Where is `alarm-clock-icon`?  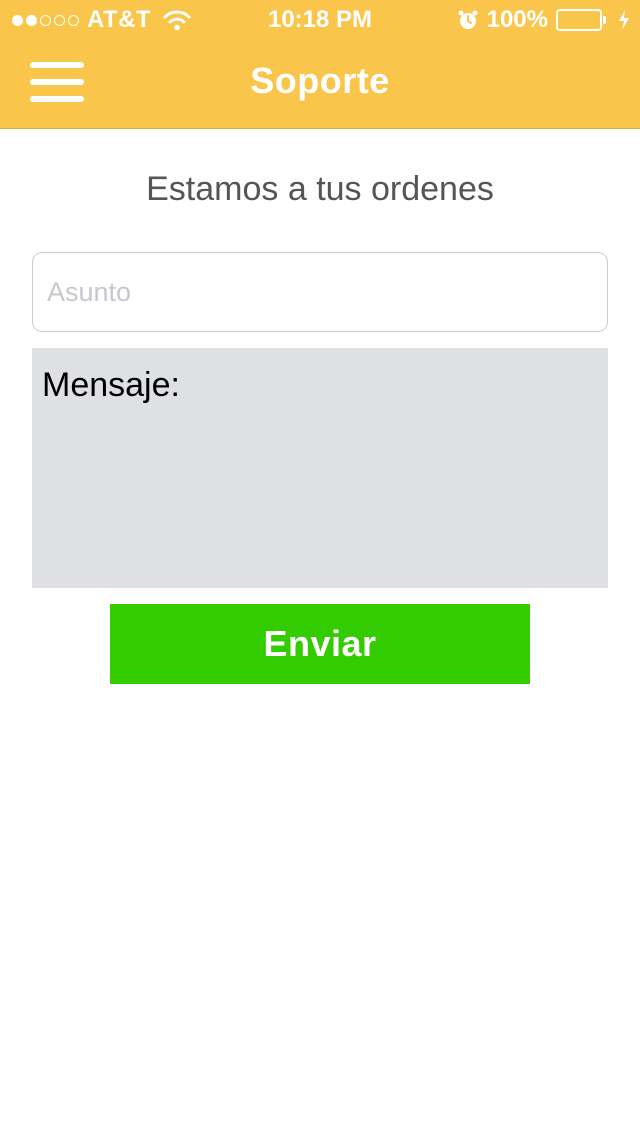 alarm-clock-icon is located at coordinates (468, 20).